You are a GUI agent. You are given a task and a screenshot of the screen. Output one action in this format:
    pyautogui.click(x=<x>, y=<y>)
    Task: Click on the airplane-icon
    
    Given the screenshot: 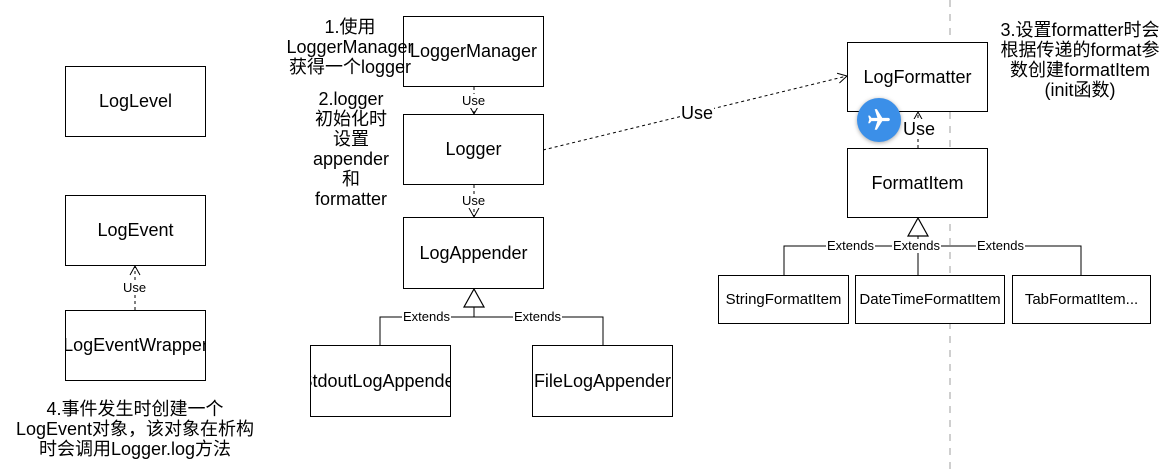 What is the action you would take?
    pyautogui.click(x=879, y=119)
    